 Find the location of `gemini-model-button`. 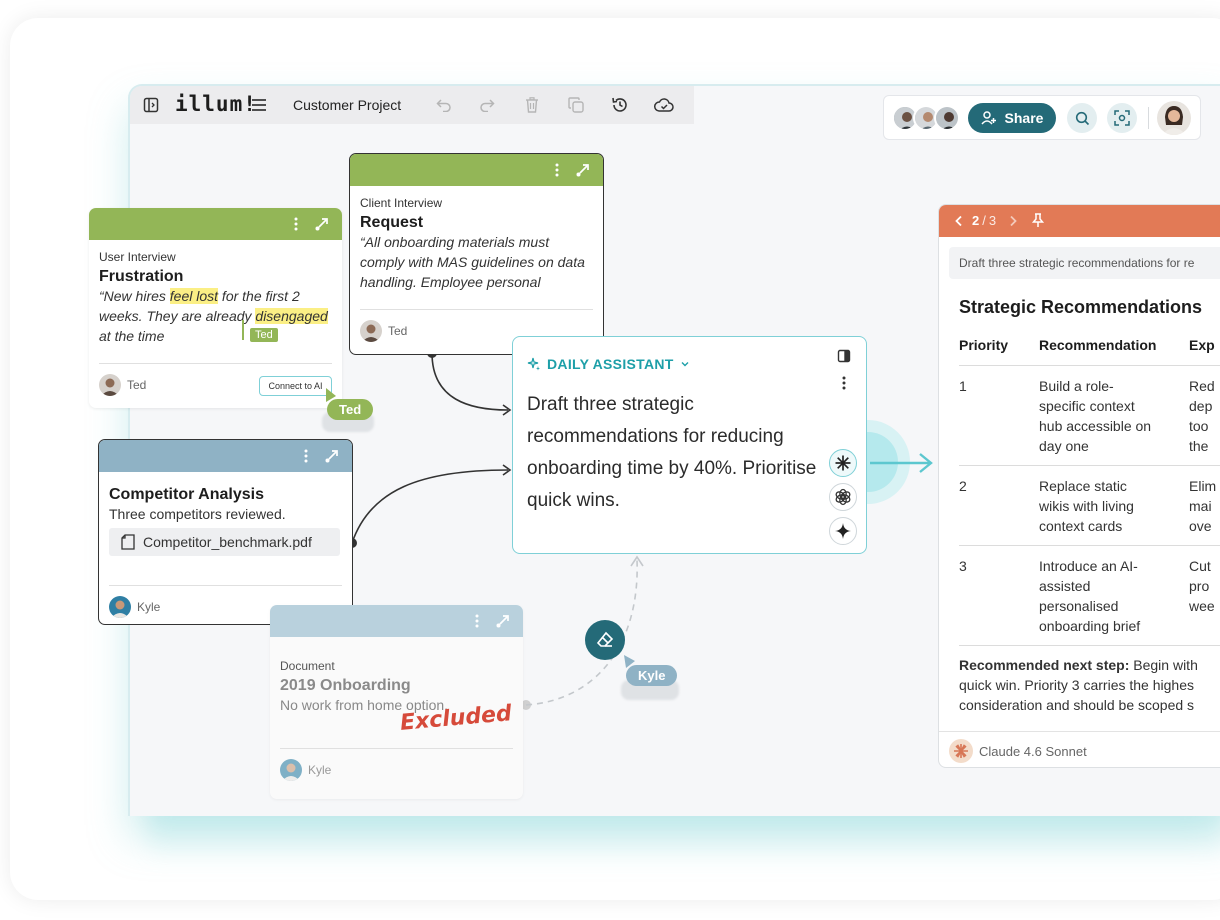

gemini-model-button is located at coordinates (843, 531).